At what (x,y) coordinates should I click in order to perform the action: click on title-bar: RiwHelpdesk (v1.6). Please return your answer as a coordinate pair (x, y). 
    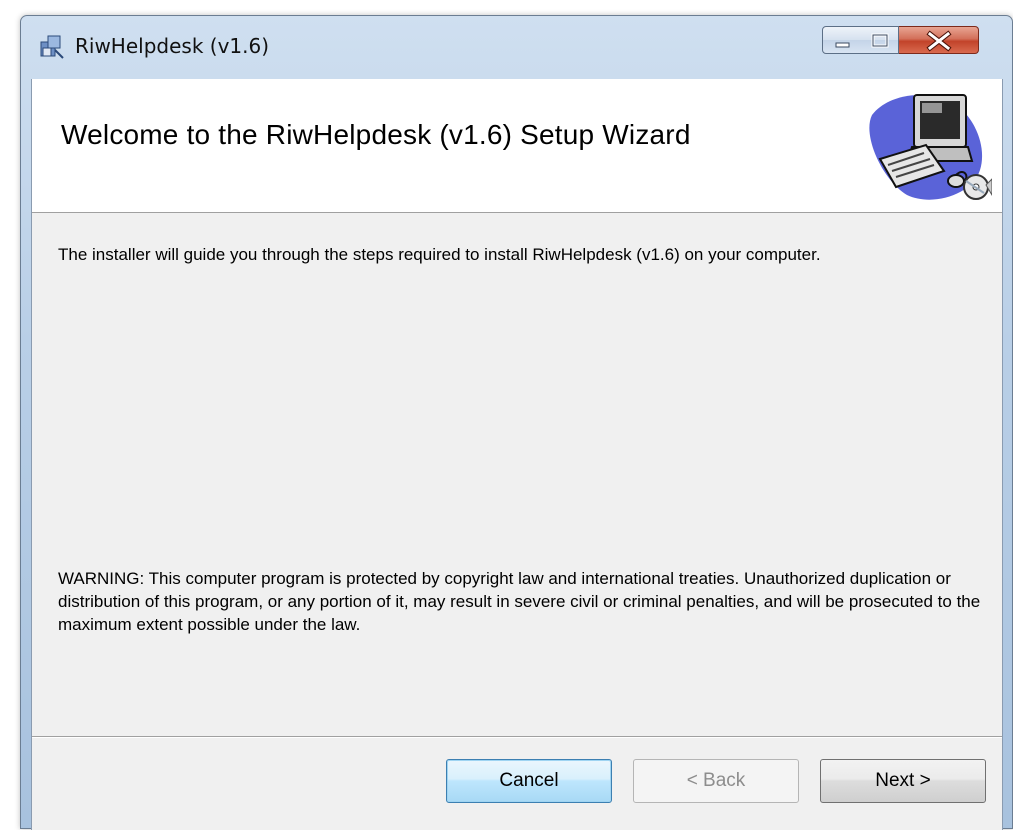
    Looking at the image, I should click on (516, 47).